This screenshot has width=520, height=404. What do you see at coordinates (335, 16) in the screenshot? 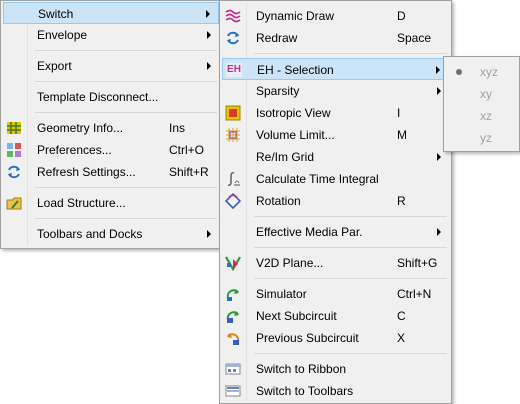
I see `menu-item-dynamic-draw: Dynamic Draw D` at bounding box center [335, 16].